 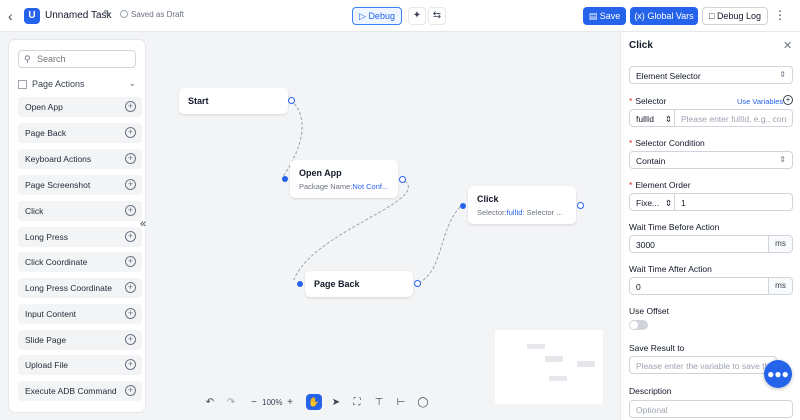 I want to click on task-name: Unnamed Task, so click(x=78, y=15).